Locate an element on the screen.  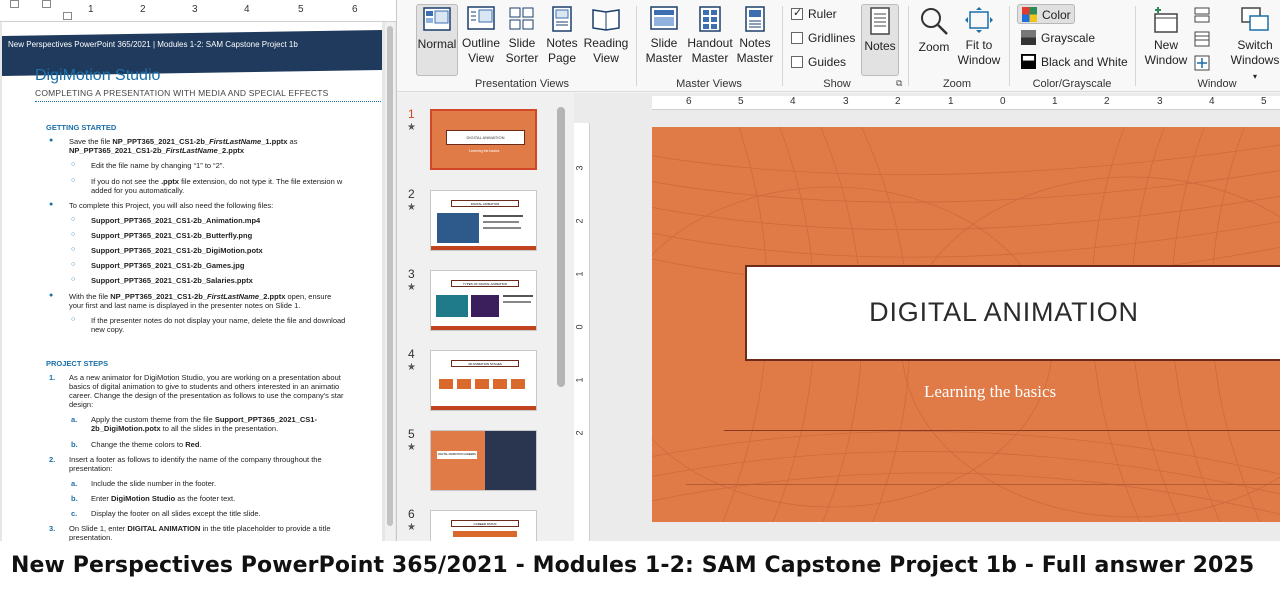
color-icon is located at coordinates (1029, 14).